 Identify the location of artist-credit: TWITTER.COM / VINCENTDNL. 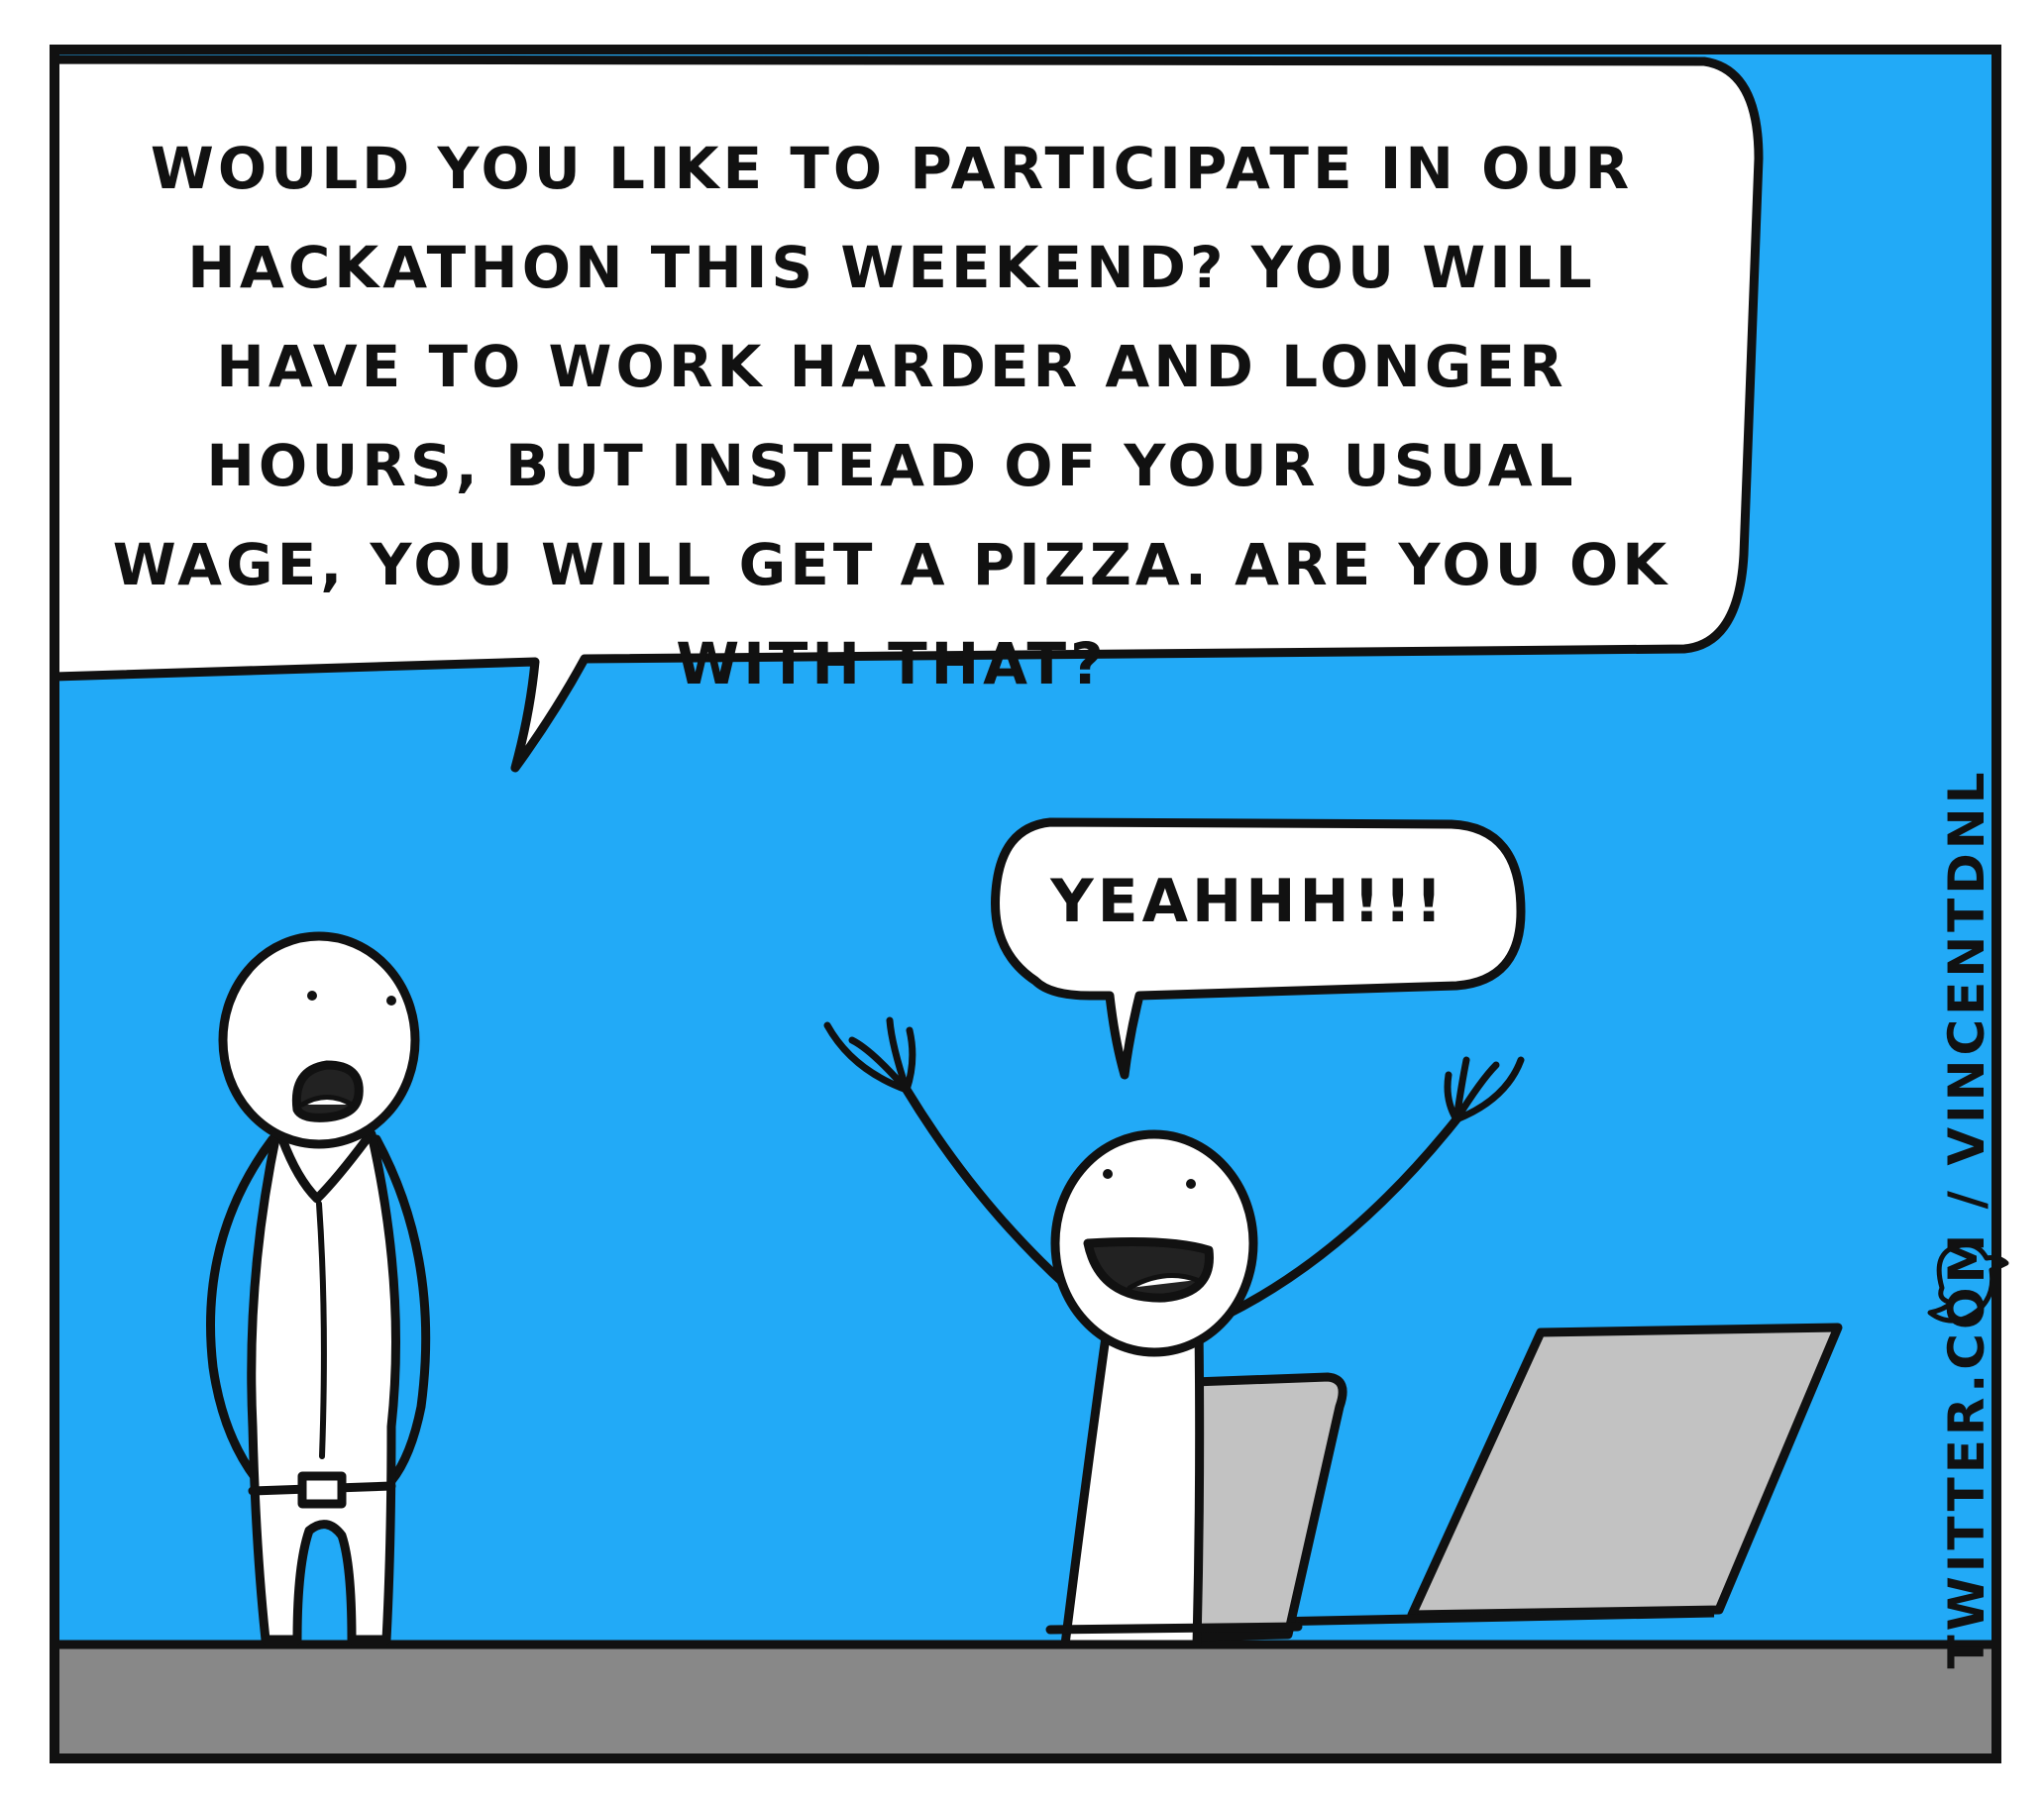
(1966, 1219).